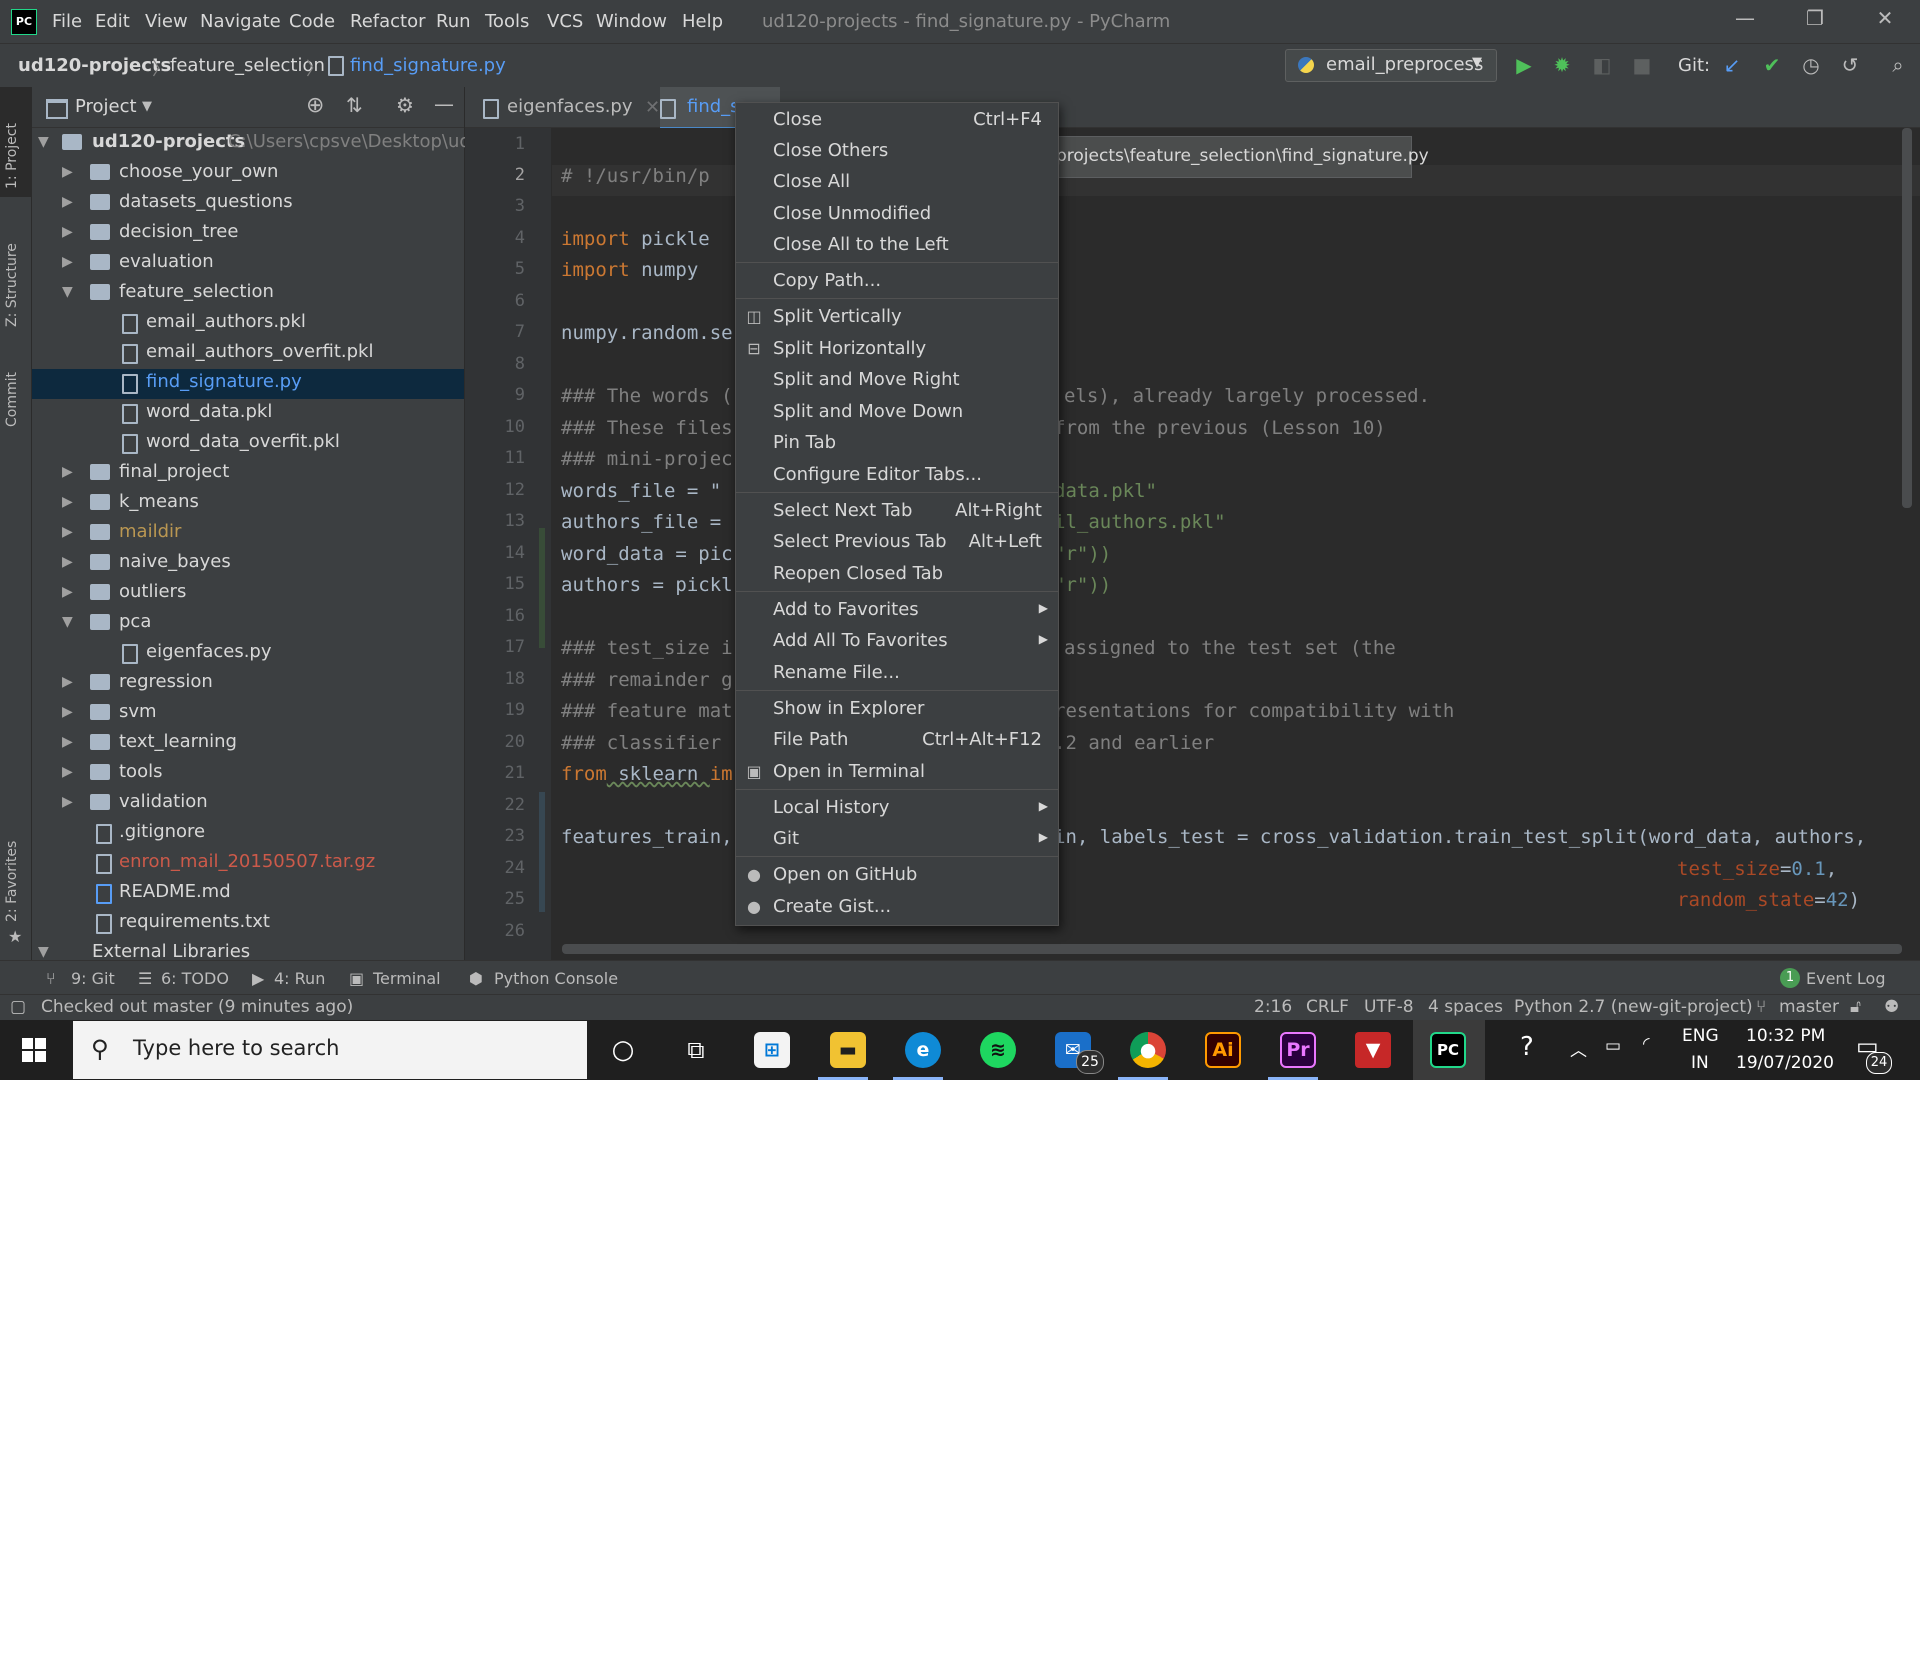 This screenshot has width=1920, height=1671. I want to click on menu-item-close-all-left: Close All to the Left, so click(897, 245).